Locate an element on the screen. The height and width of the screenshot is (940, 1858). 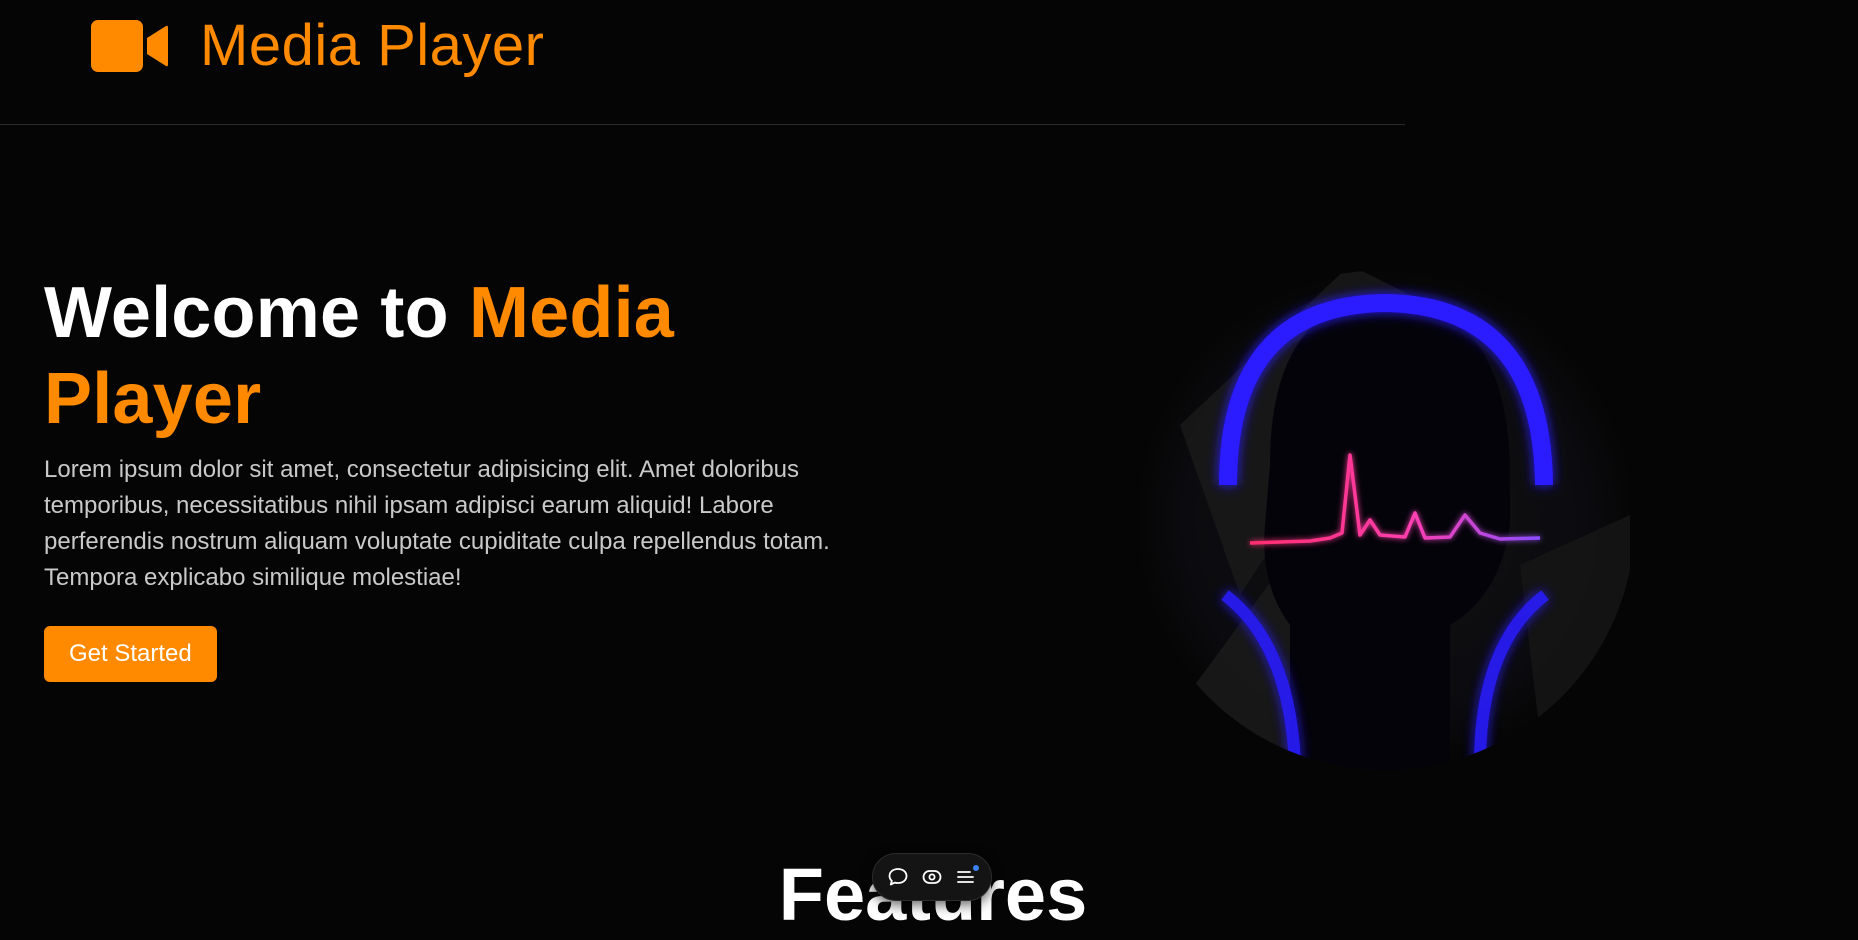
brand-name: Media Player is located at coordinates (372, 45).